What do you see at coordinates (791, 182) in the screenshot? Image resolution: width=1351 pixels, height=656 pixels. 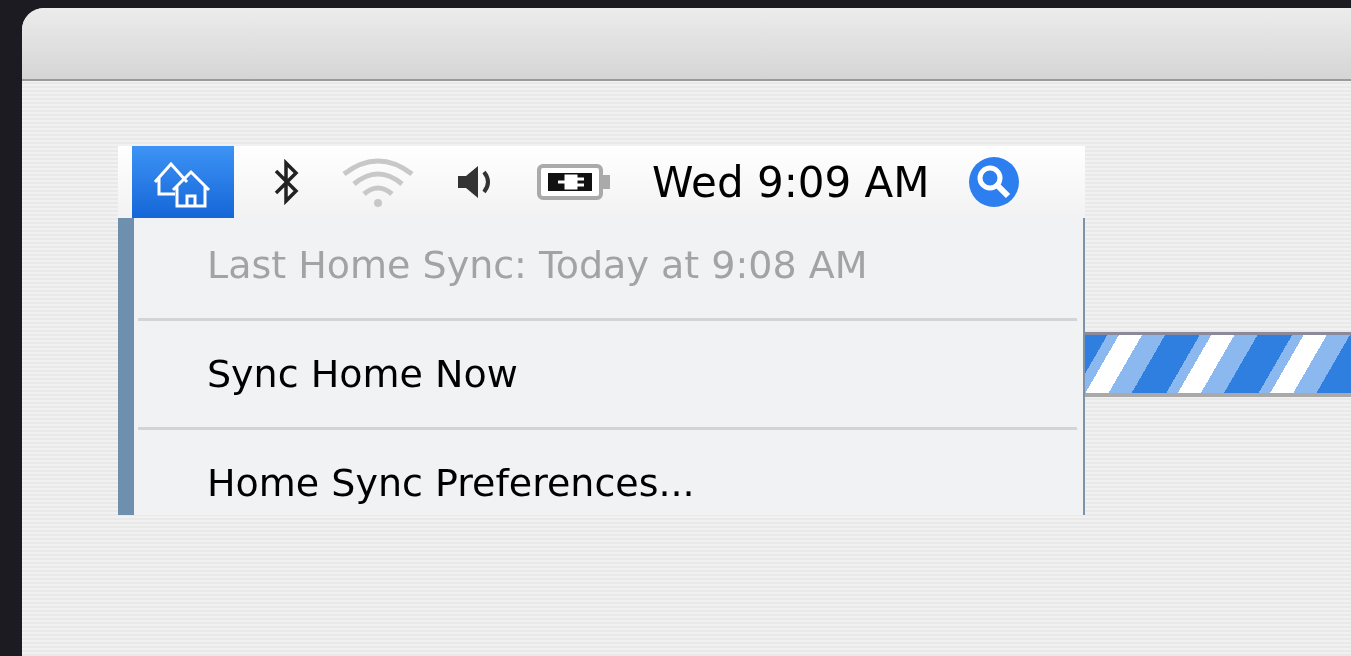 I see `menu-clock: Wed 9:09 AM` at bounding box center [791, 182].